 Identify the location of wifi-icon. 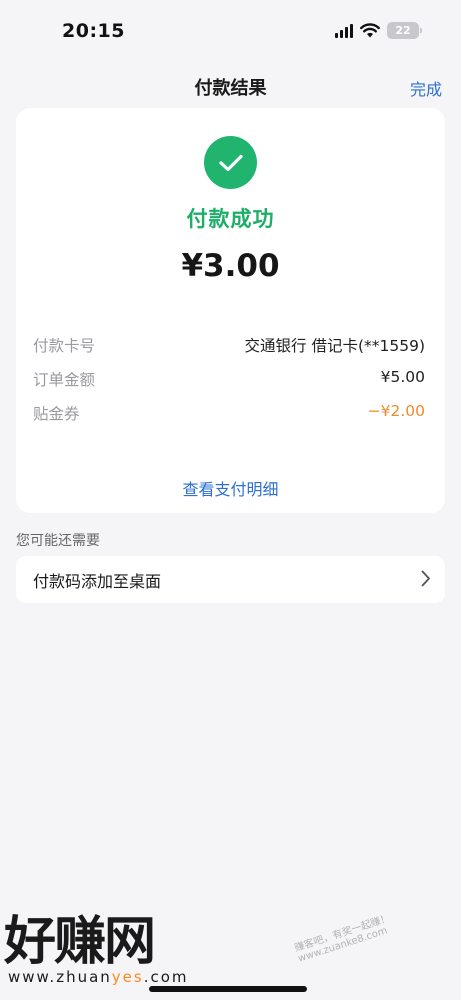
(370, 30).